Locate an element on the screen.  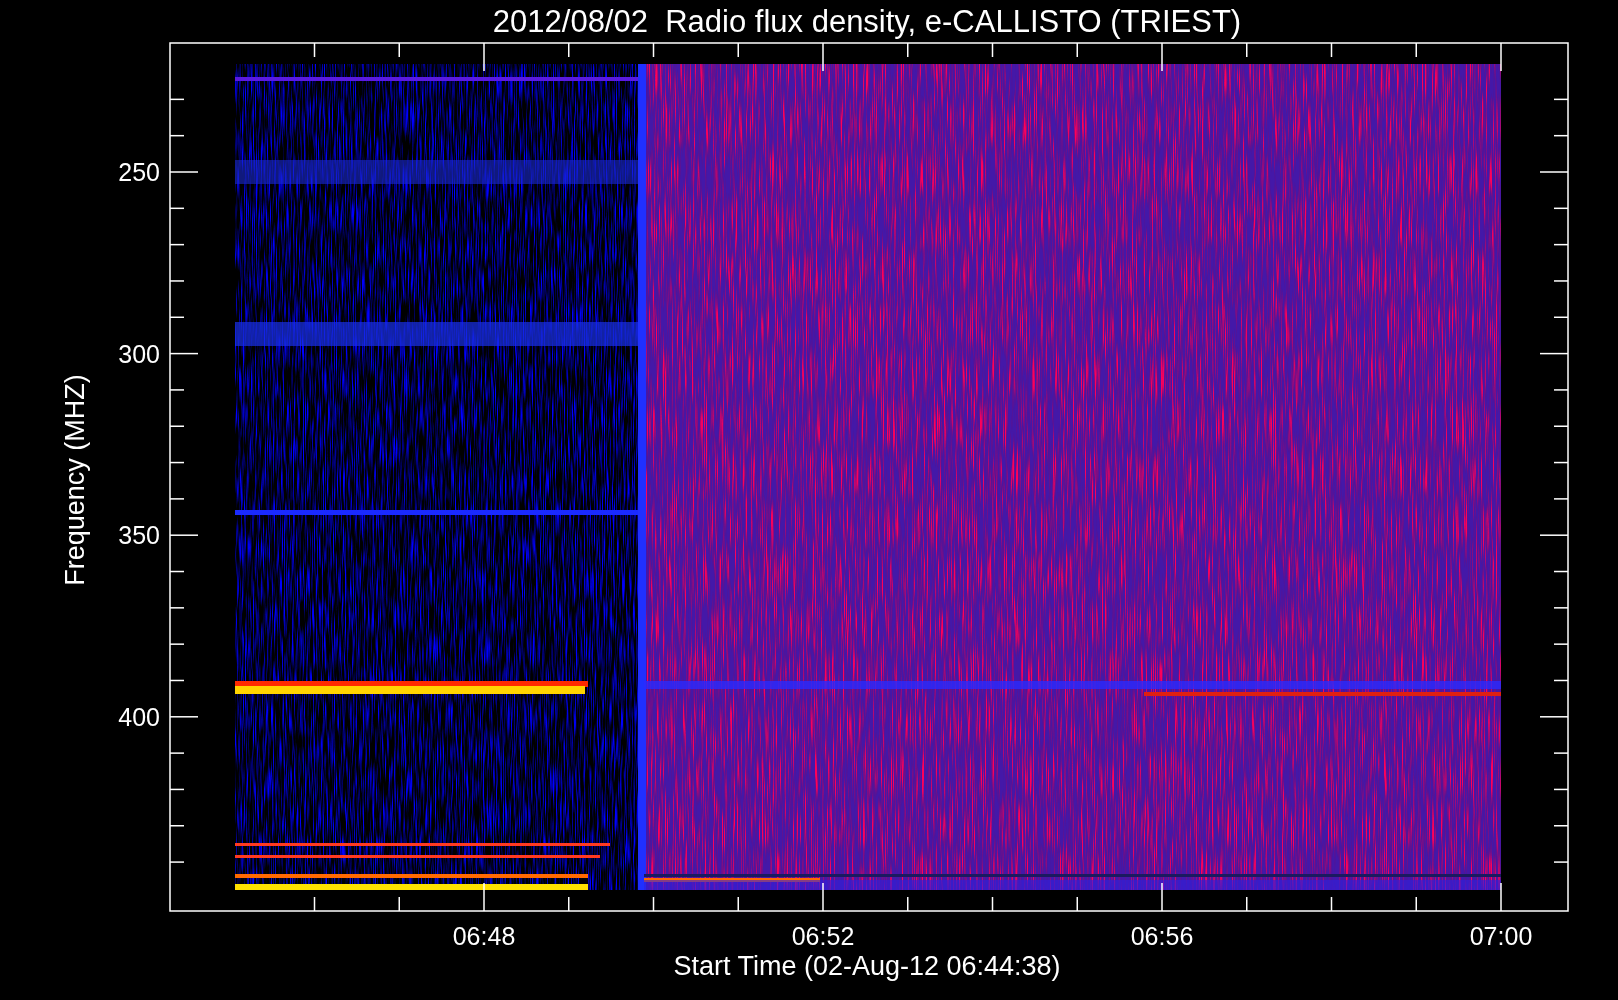
x-tick-label: 07:00 is located at coordinates (1501, 936).